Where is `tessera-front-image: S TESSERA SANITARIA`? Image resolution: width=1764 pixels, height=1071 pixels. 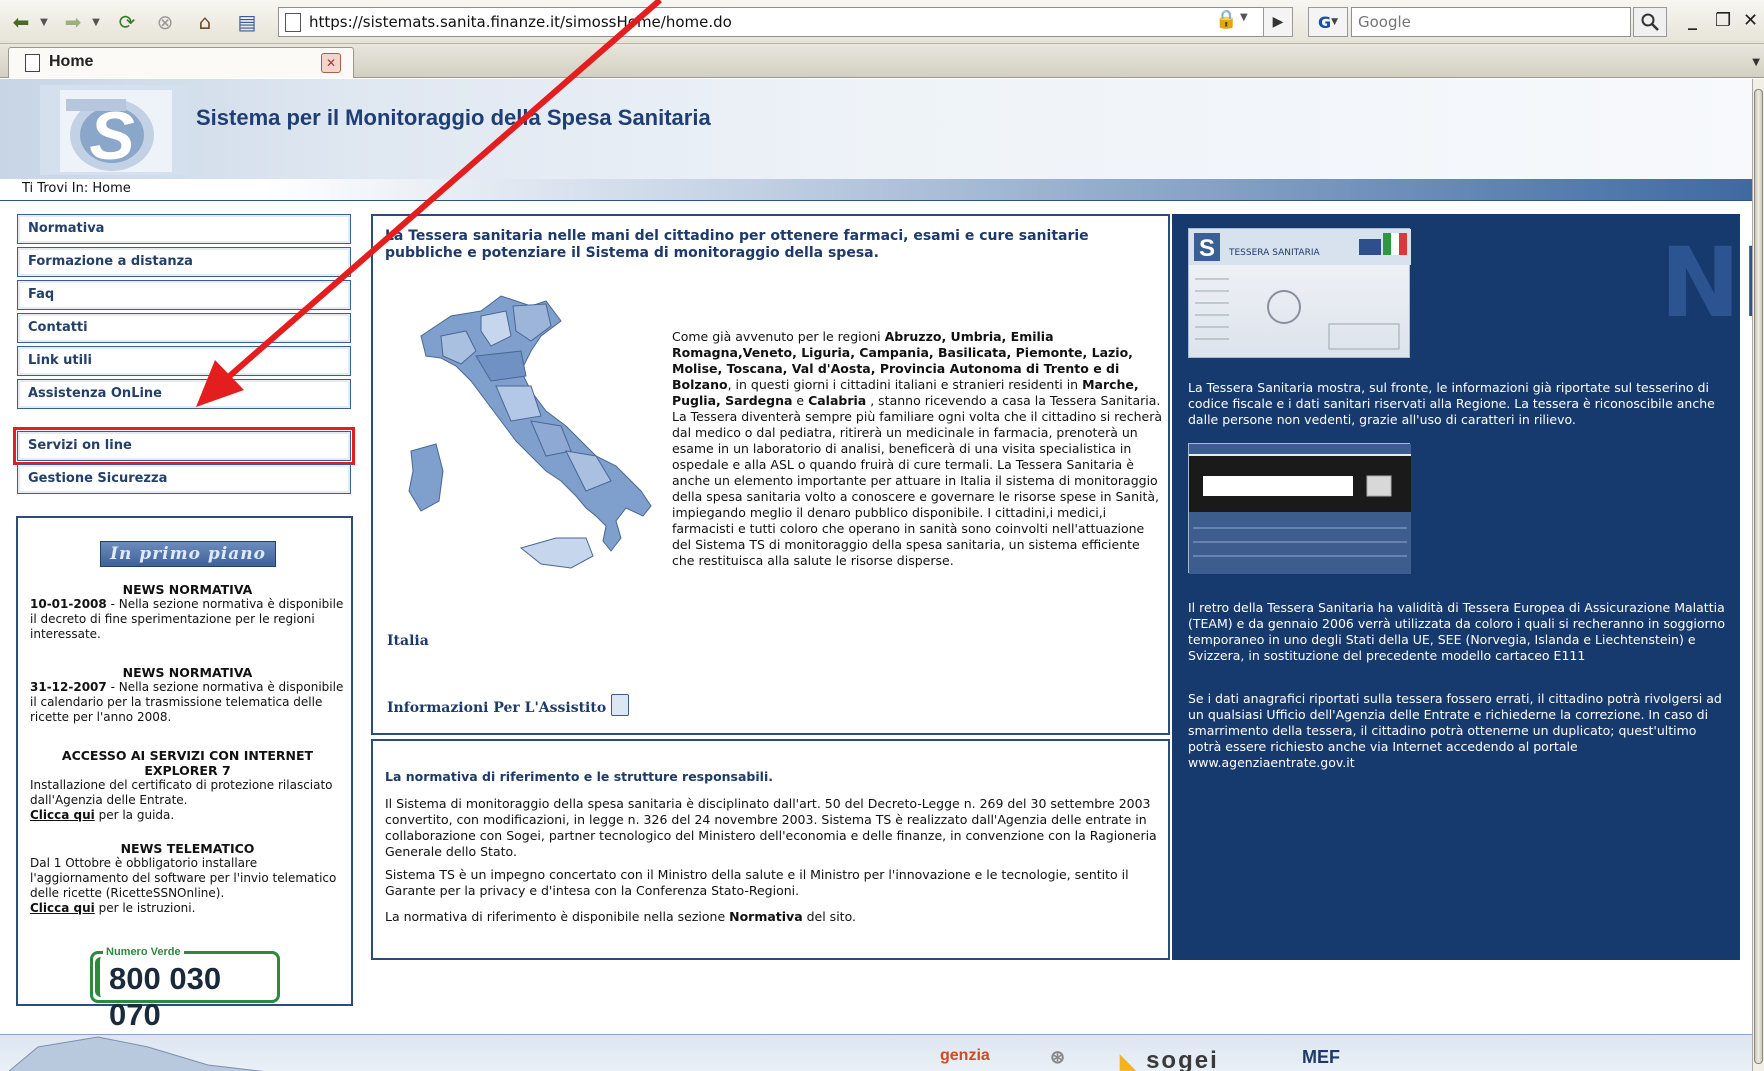 tessera-front-image: S TESSERA SANITARIA is located at coordinates (1299, 293).